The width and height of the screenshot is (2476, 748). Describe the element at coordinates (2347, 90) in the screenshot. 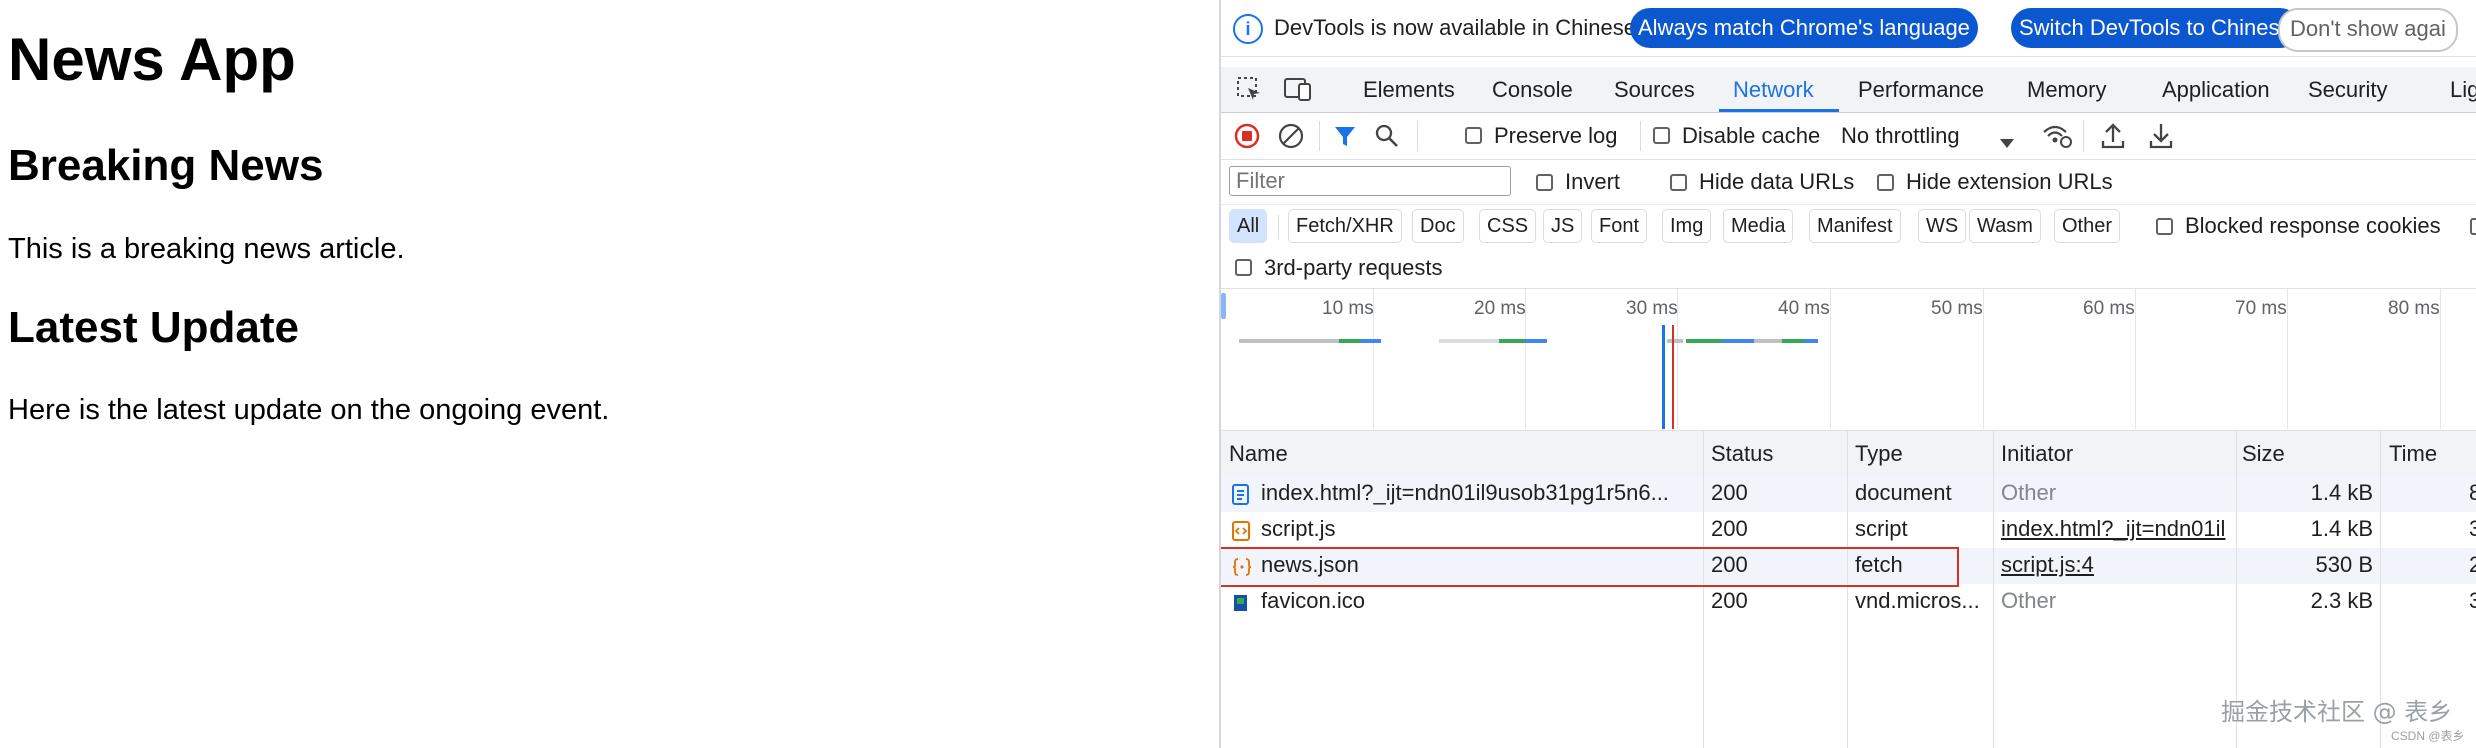

I see `tab-security: Security` at that location.